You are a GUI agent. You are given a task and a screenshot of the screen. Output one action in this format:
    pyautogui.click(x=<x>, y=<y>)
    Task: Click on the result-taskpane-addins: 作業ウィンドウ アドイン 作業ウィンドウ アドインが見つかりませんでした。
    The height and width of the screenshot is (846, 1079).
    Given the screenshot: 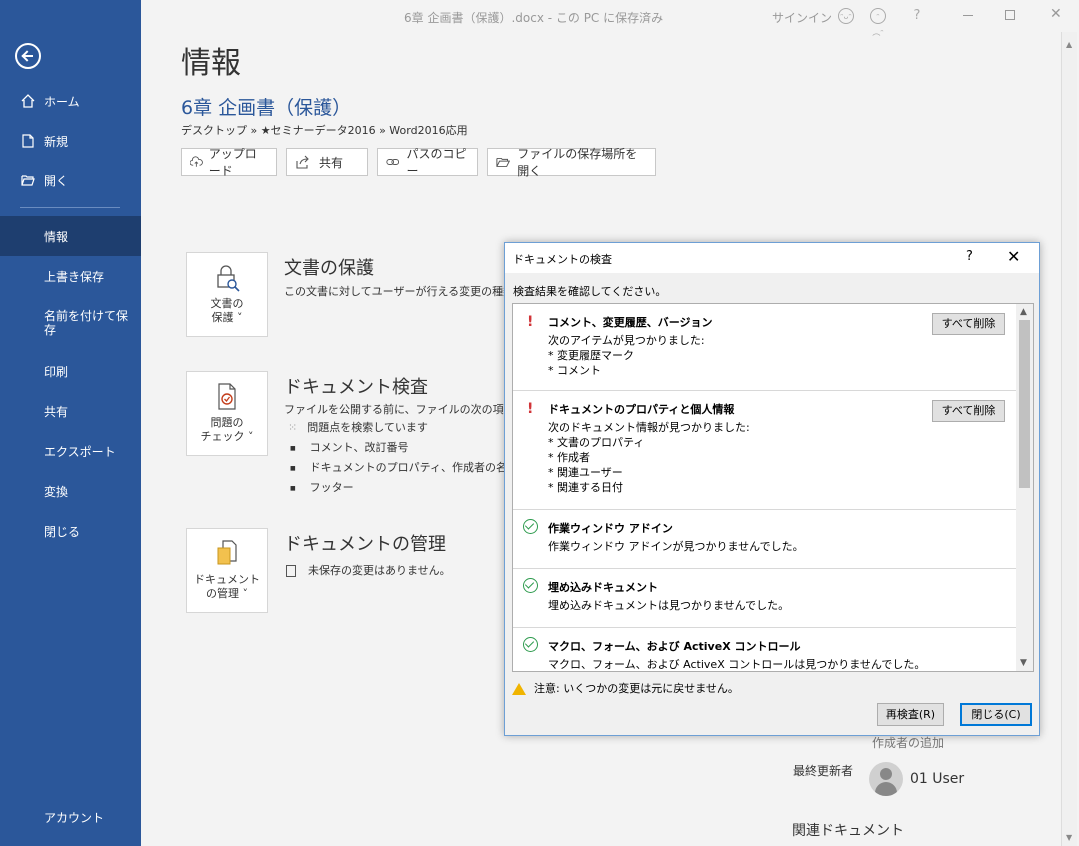 What is the action you would take?
    pyautogui.click(x=764, y=539)
    